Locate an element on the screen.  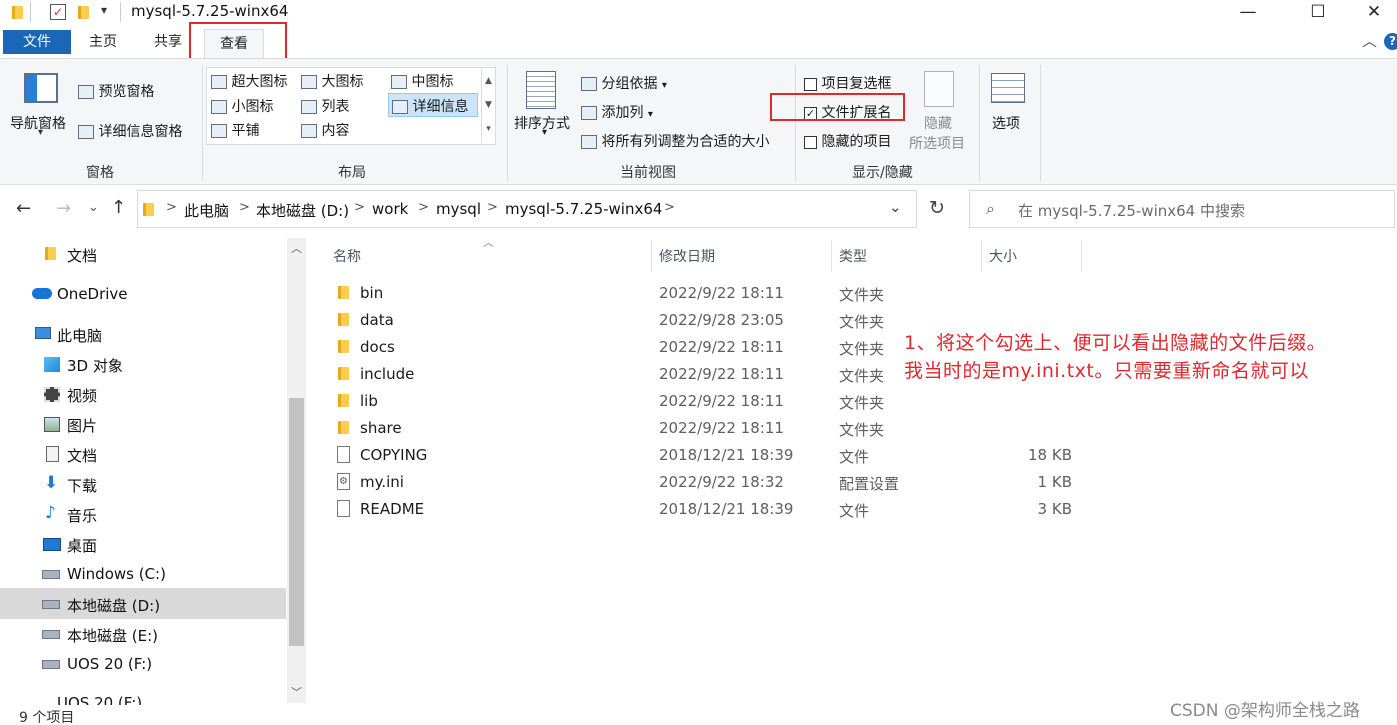
breadcrumb-work: work is located at coordinates (390, 209).